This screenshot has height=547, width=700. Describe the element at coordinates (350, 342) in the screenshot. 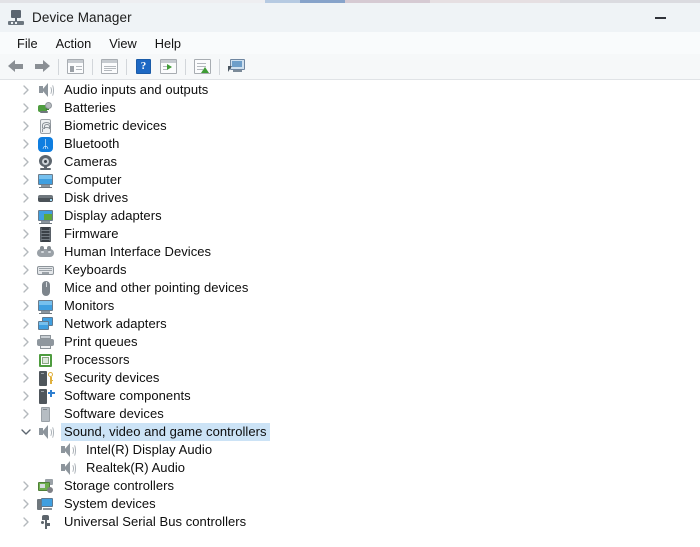

I see `tree-item: Print queues` at that location.